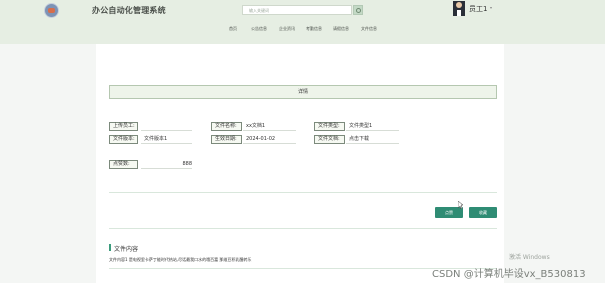 The width and height of the screenshot is (605, 283). I want to click on logo-icon, so click(51, 10).